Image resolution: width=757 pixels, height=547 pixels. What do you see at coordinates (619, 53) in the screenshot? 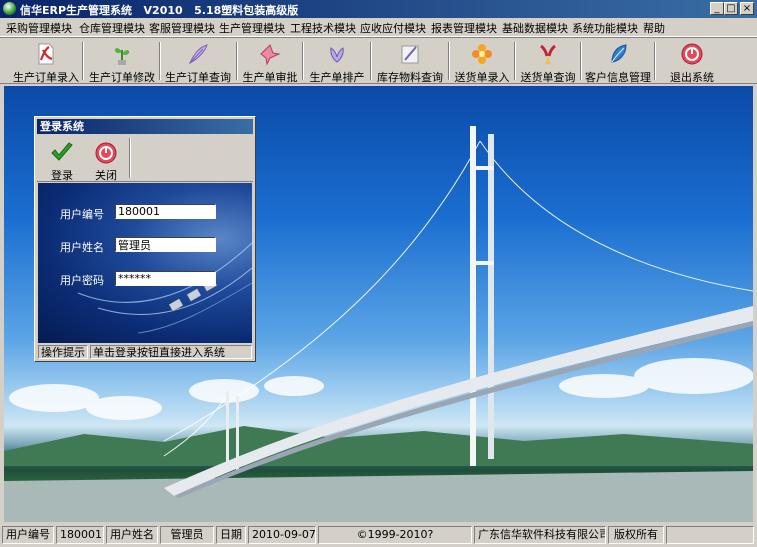
I see `leaf-icon` at bounding box center [619, 53].